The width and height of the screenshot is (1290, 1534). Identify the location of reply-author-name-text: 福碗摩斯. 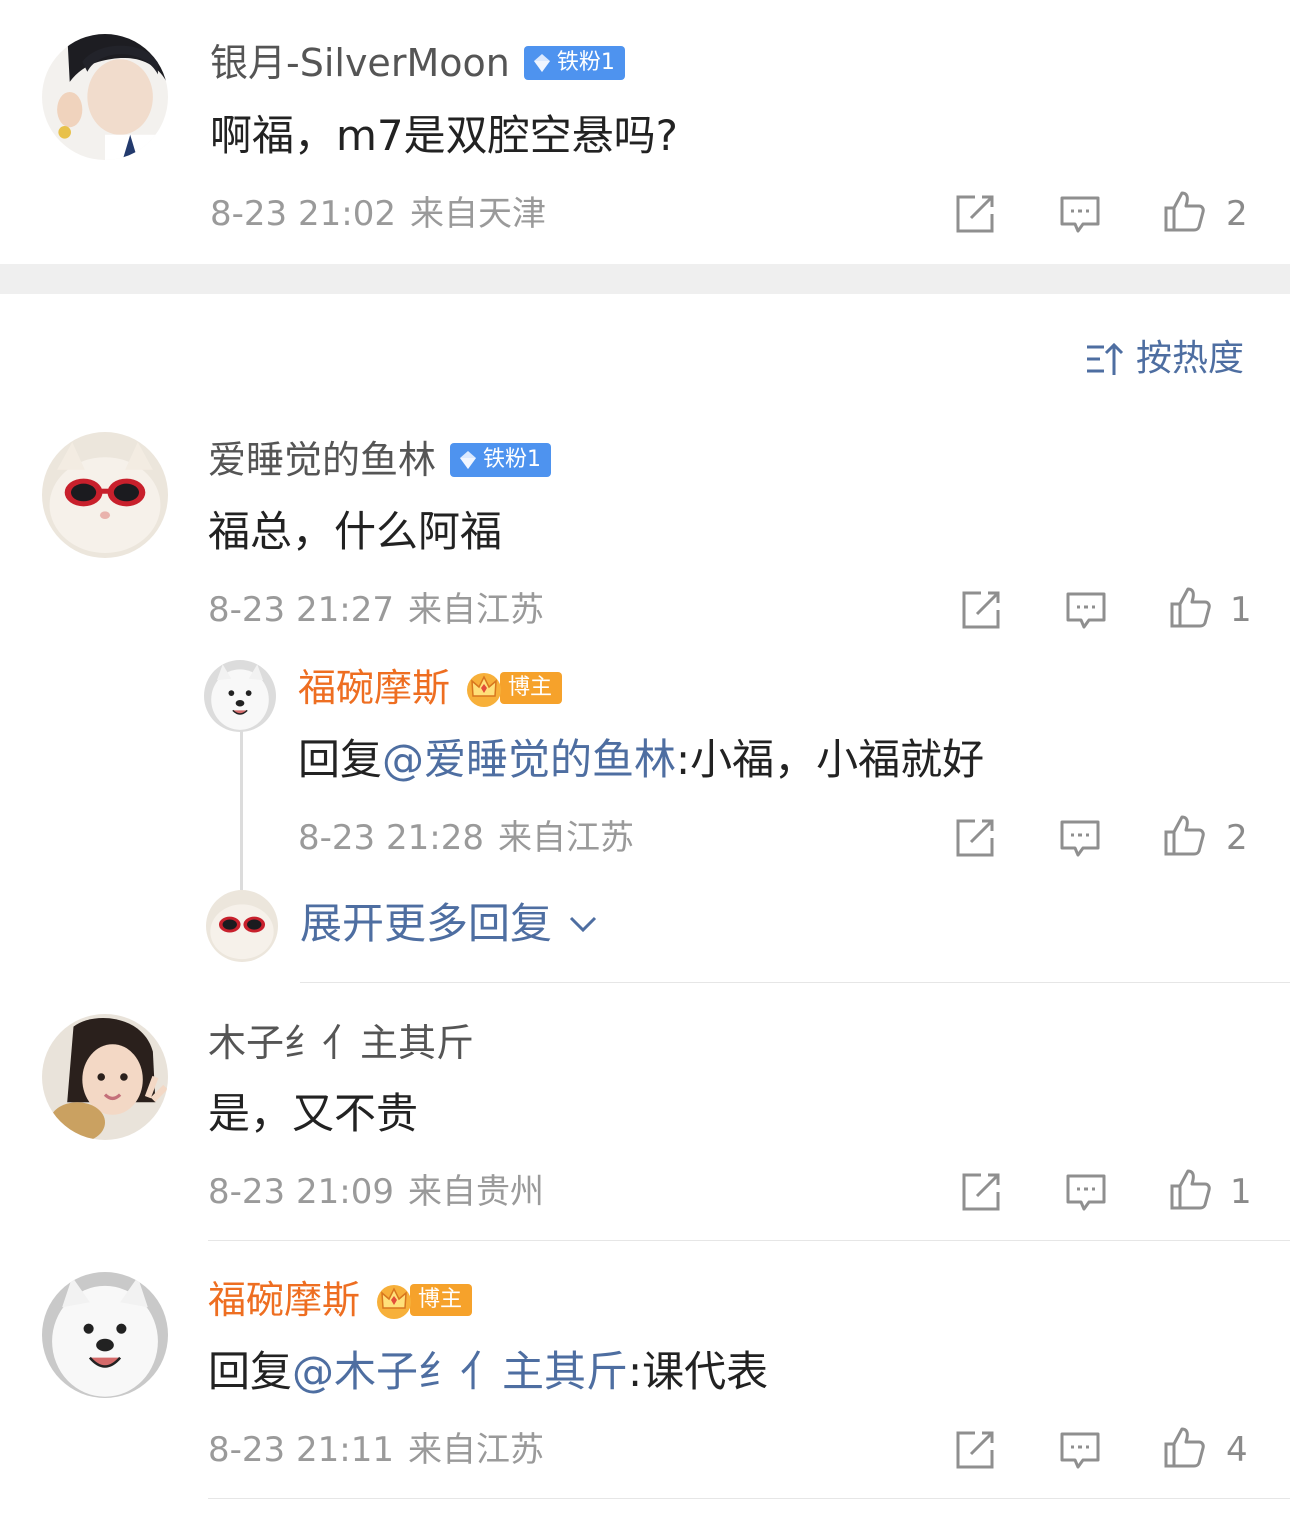
(374, 688).